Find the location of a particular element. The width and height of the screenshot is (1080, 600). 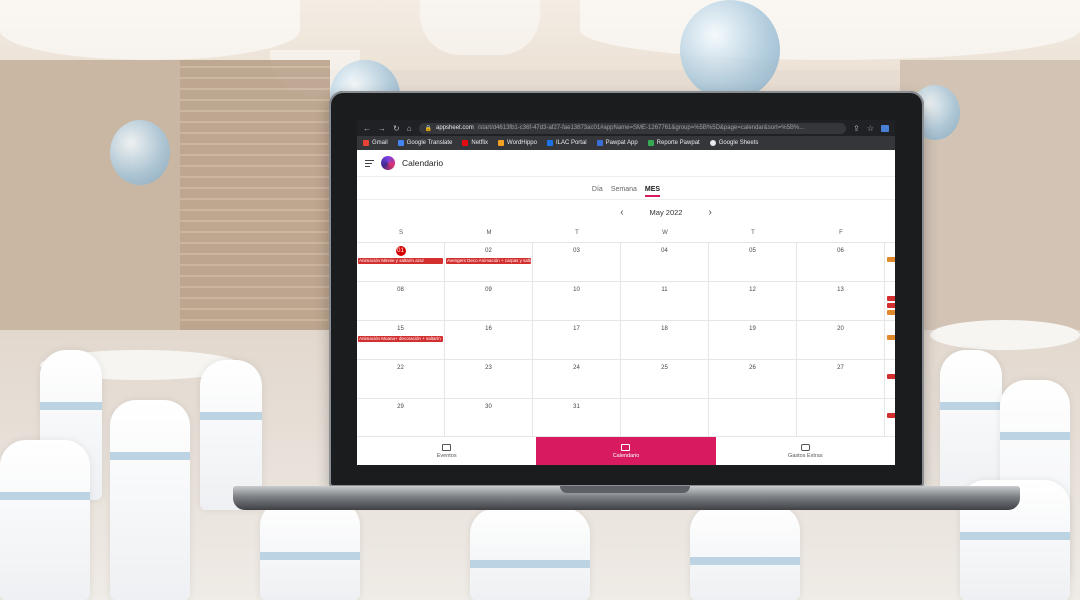

weekday-label: F is located at coordinates (841, 233).